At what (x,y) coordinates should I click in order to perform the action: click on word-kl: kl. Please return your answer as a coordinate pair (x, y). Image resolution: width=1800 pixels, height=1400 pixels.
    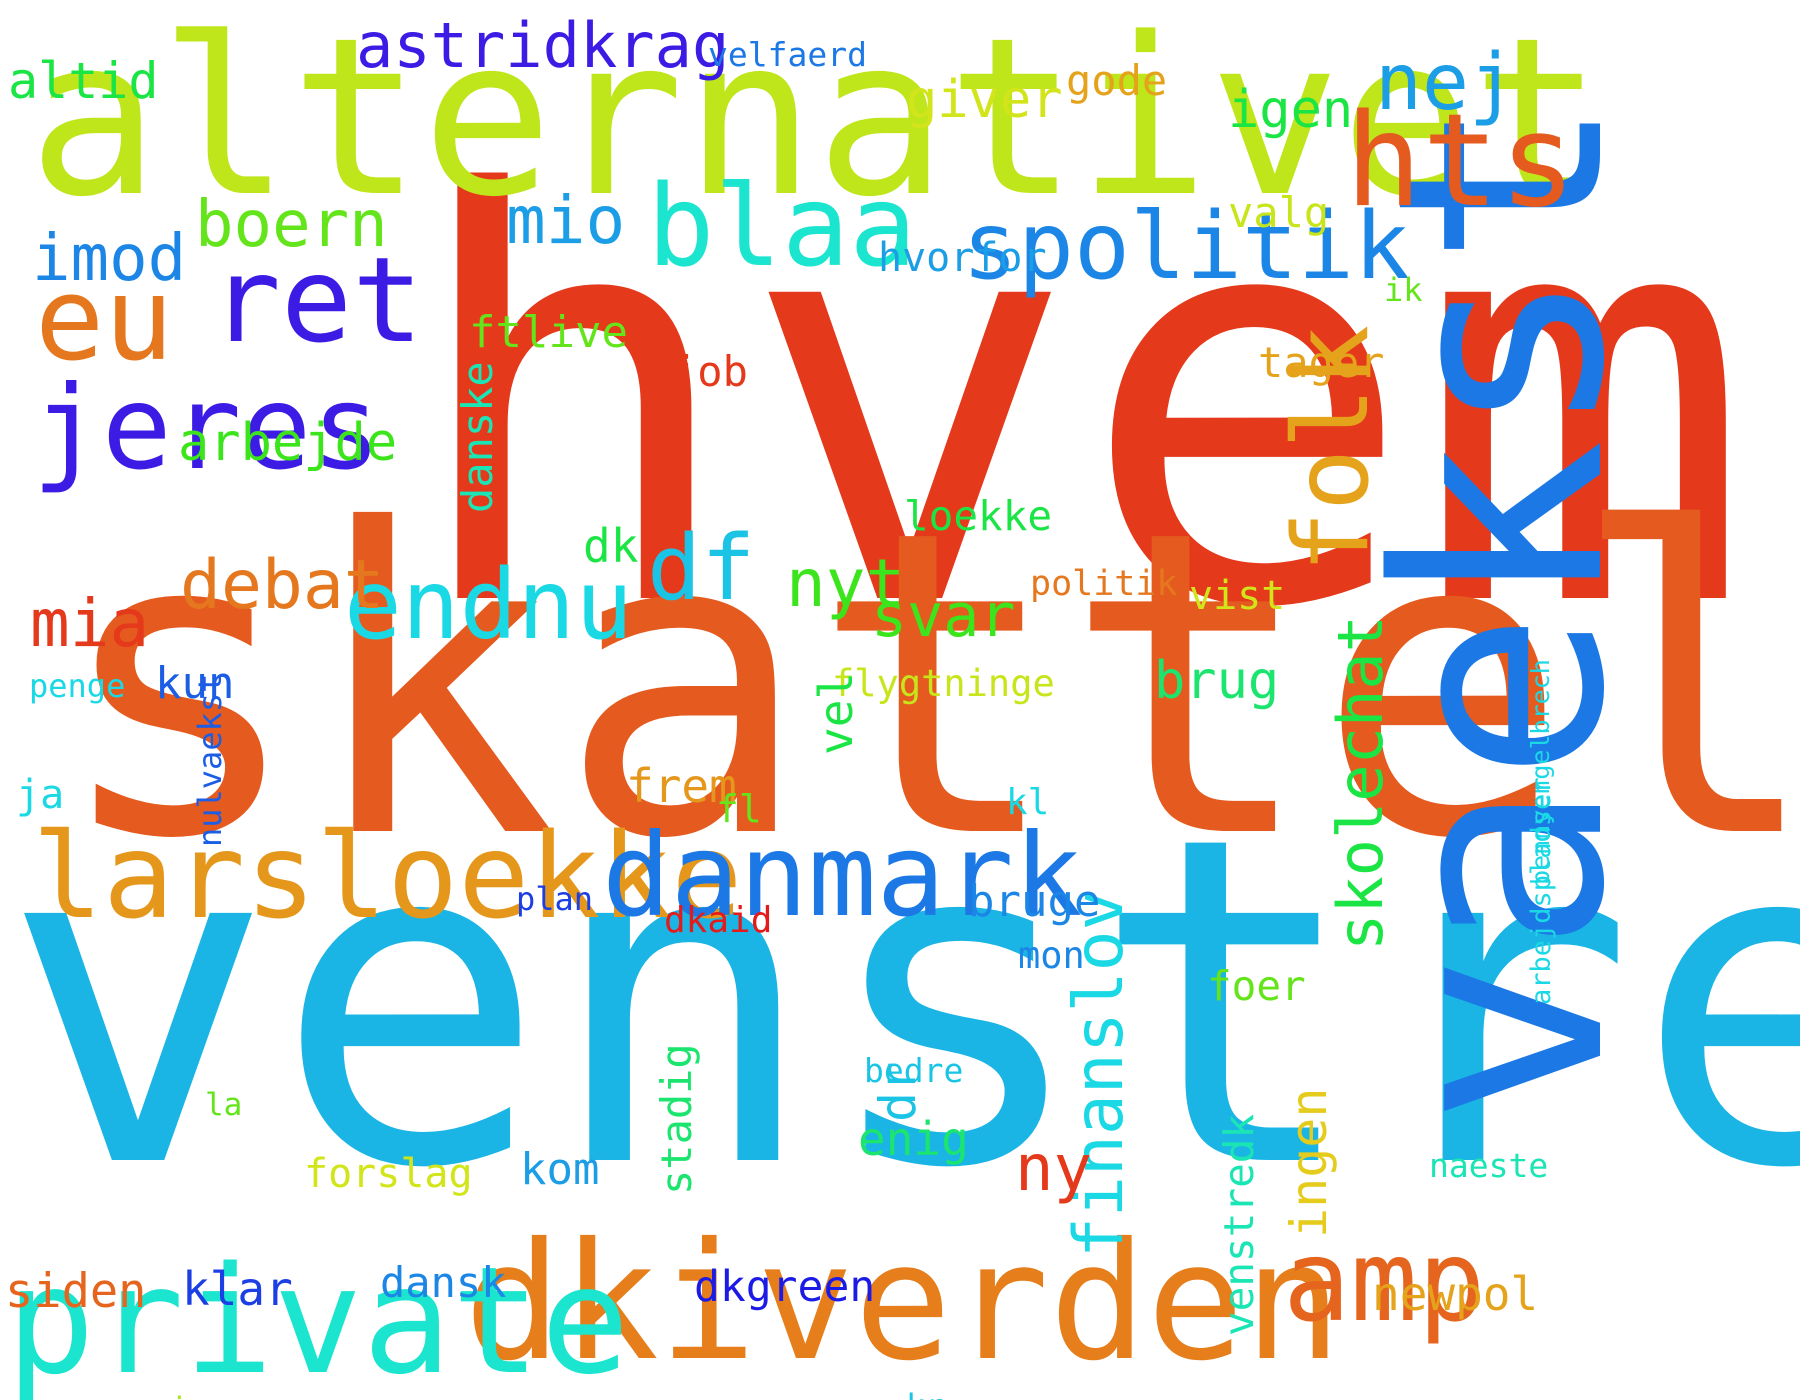
    Looking at the image, I should click on (1028, 802).